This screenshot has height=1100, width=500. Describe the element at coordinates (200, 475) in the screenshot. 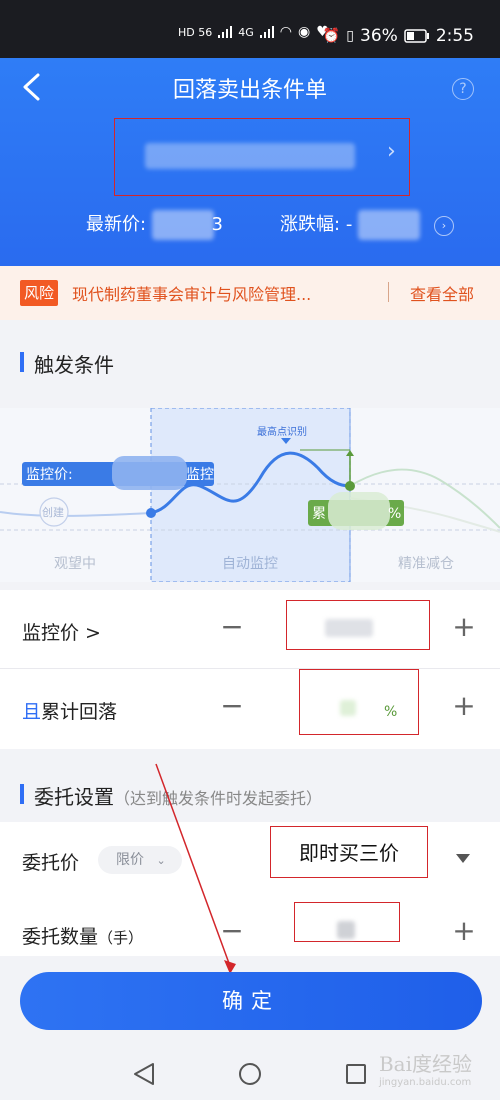

I see `monitor-tag-end: 监控` at that location.